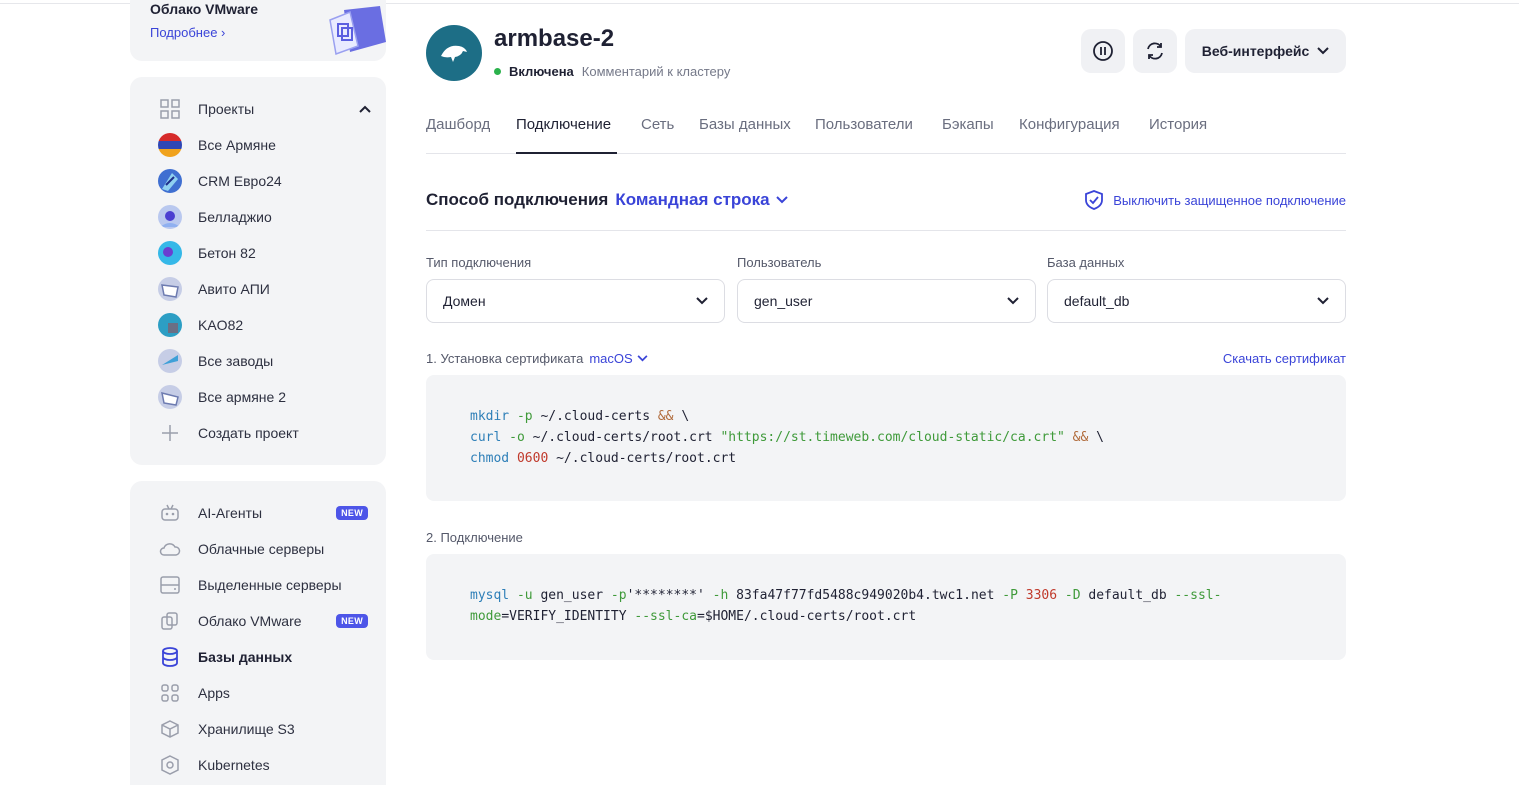 The image size is (1519, 785). What do you see at coordinates (263, 621) in the screenshot?
I see `sidebar-item-vmware: Облако VMware NEW` at bounding box center [263, 621].